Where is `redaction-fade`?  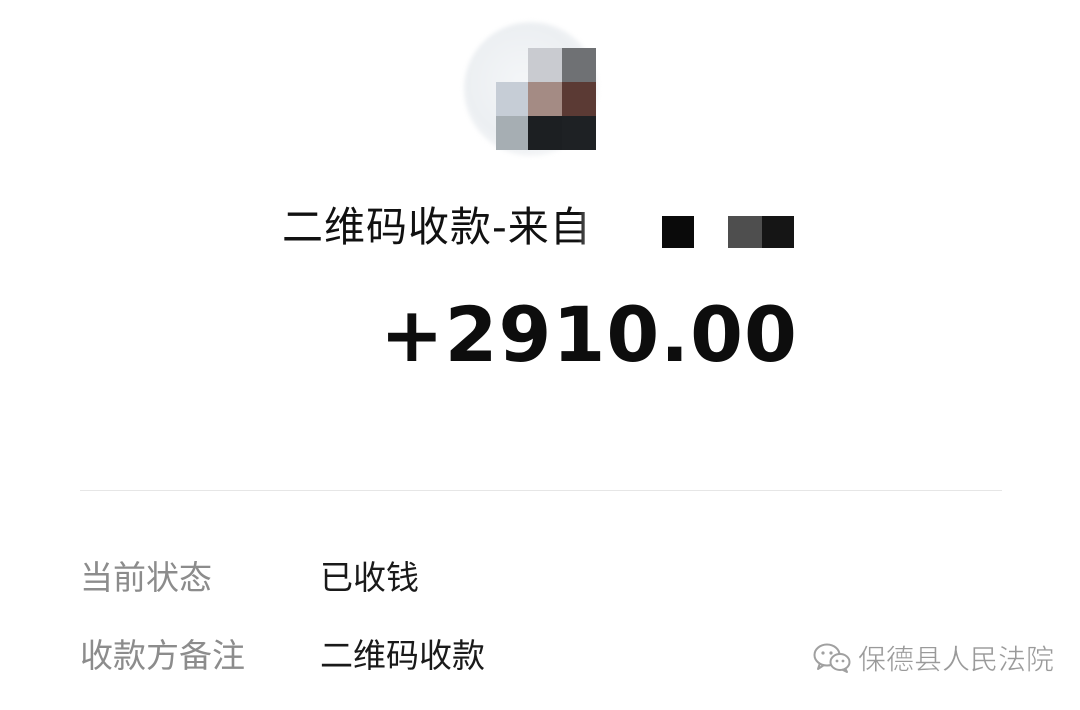 redaction-fade is located at coordinates (603, 228).